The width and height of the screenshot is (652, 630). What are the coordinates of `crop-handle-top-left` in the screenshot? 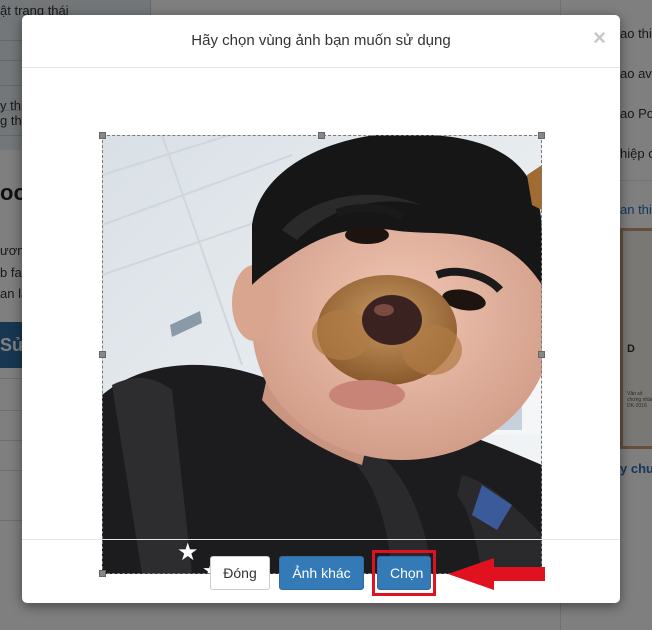 It's located at (102, 135).